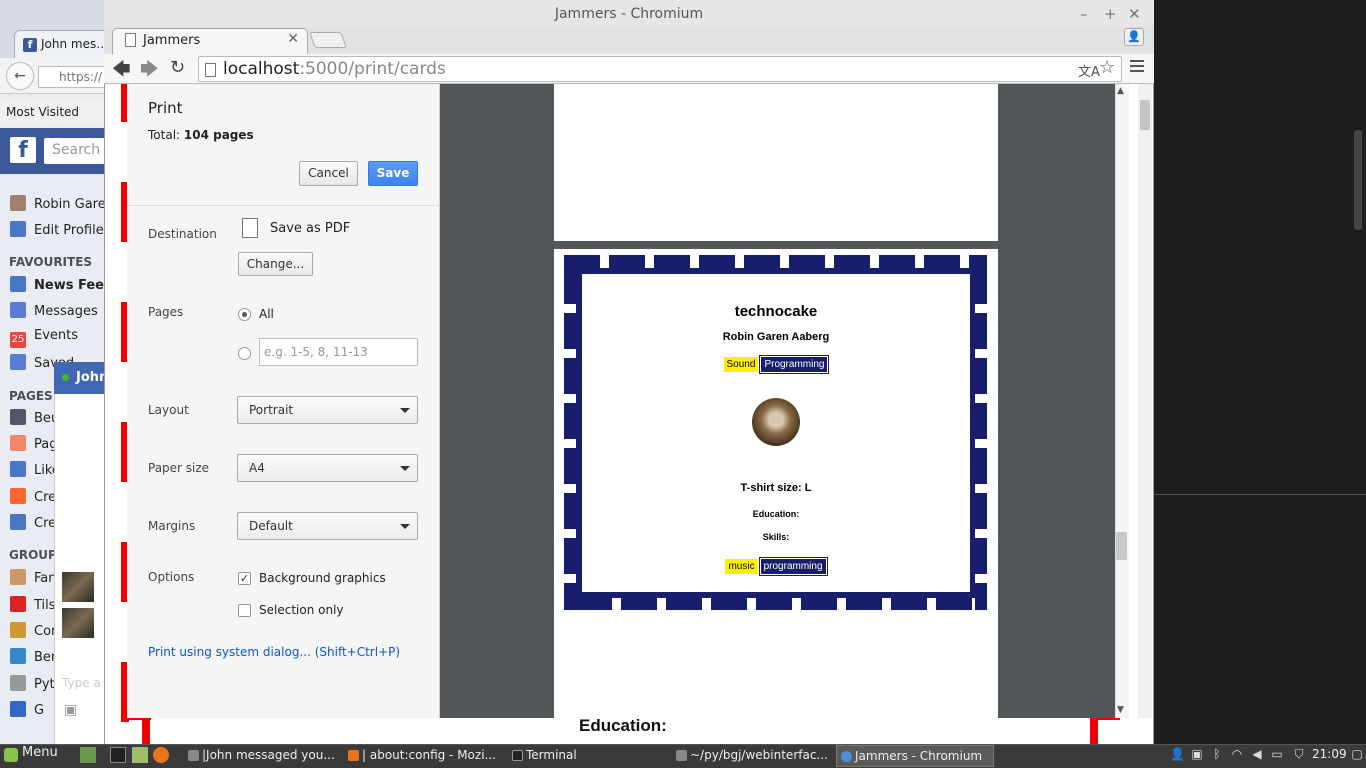  I want to click on preview-scroll-thumb, so click(1121, 546).